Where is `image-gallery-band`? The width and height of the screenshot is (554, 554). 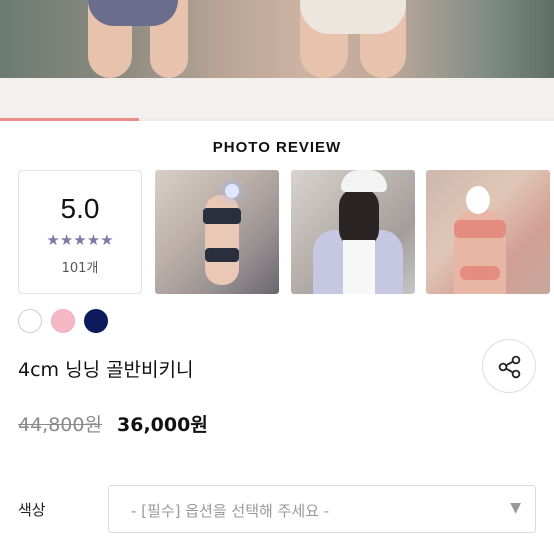
image-gallery-band is located at coordinates (277, 98).